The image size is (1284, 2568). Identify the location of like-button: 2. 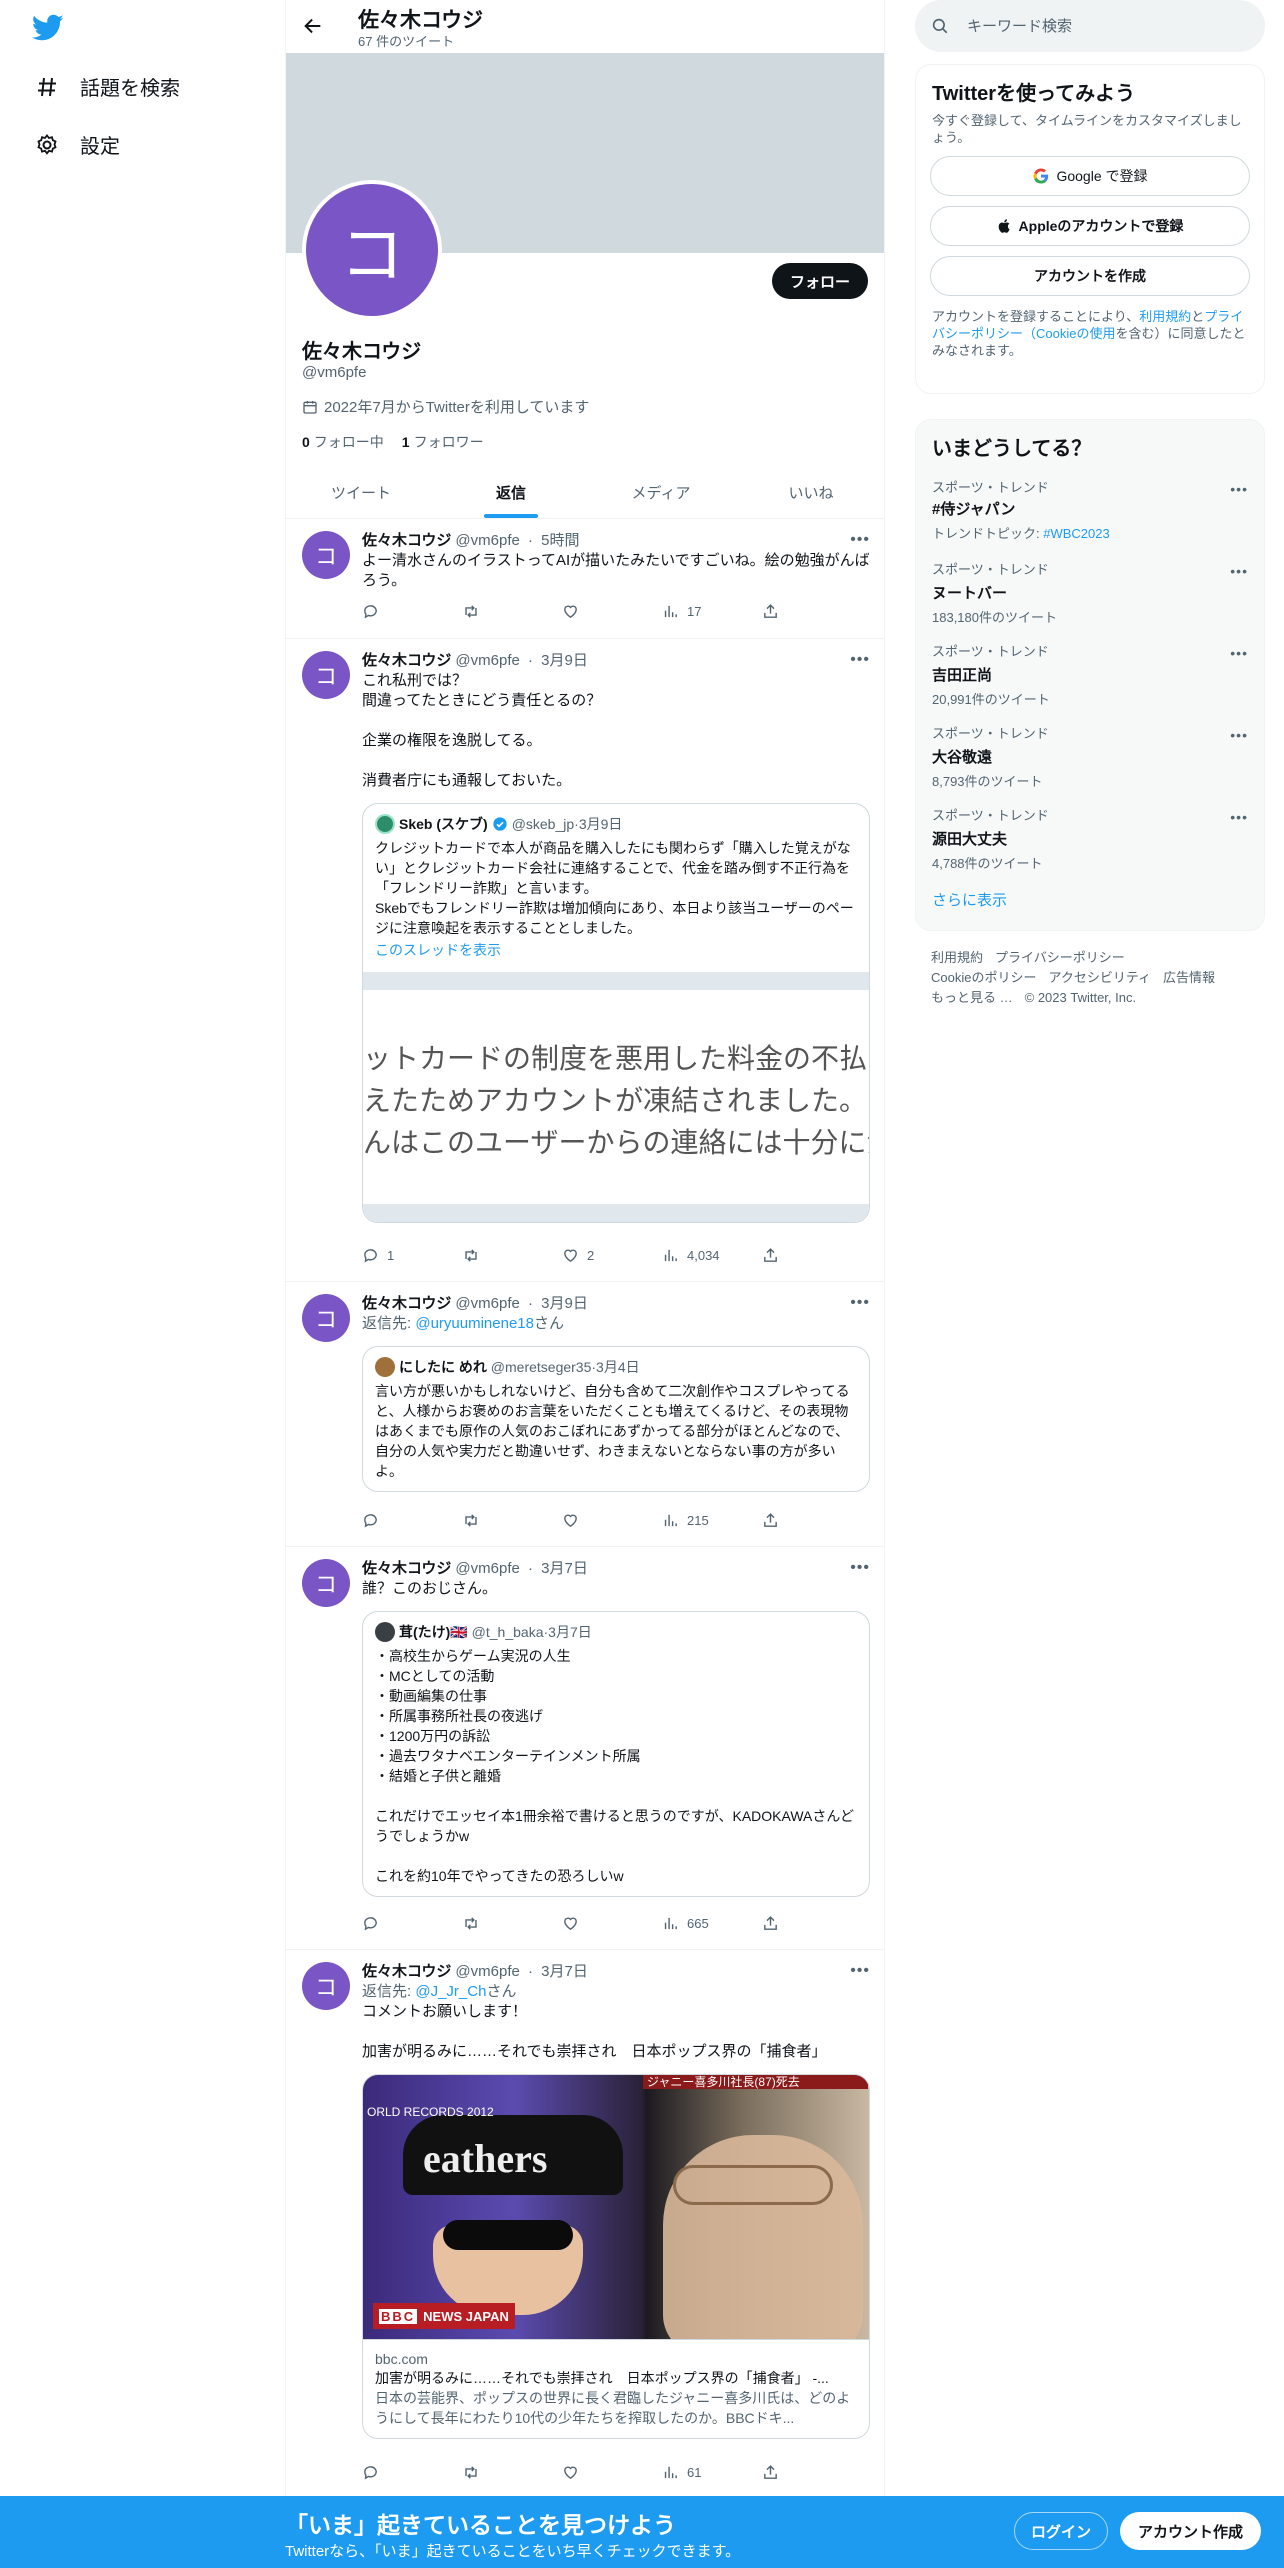
(602, 1255).